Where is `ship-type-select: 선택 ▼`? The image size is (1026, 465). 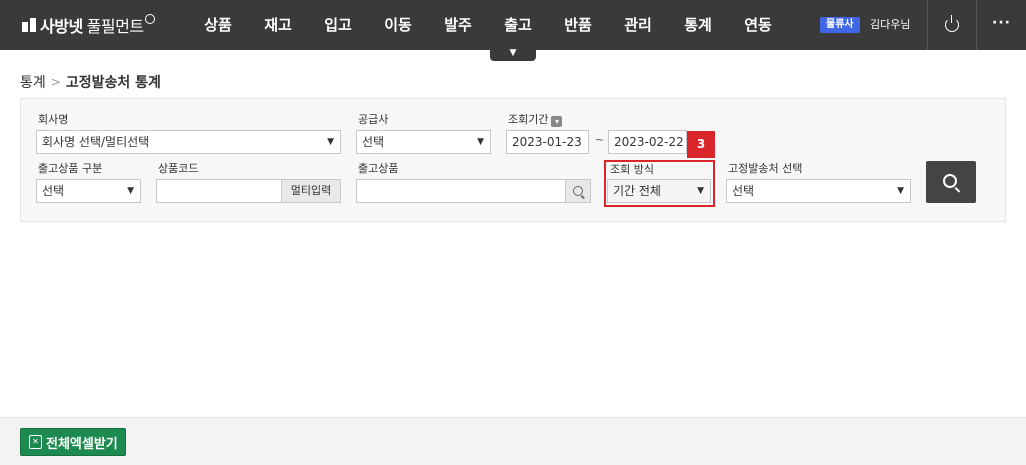
ship-type-select: 선택 ▼ is located at coordinates (88, 191).